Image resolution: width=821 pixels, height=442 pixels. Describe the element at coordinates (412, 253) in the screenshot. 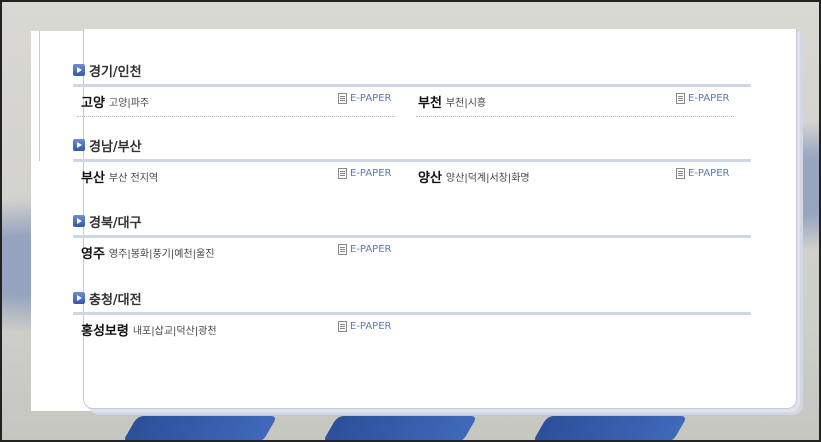

I see `region-row: 영주 영주|봉화|풍기|예천|울진 E-PAPER` at that location.